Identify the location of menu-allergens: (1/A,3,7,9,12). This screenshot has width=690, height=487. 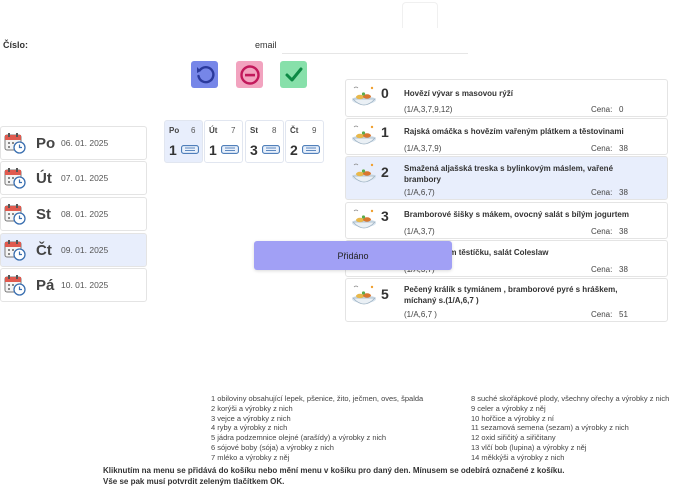
(428, 109).